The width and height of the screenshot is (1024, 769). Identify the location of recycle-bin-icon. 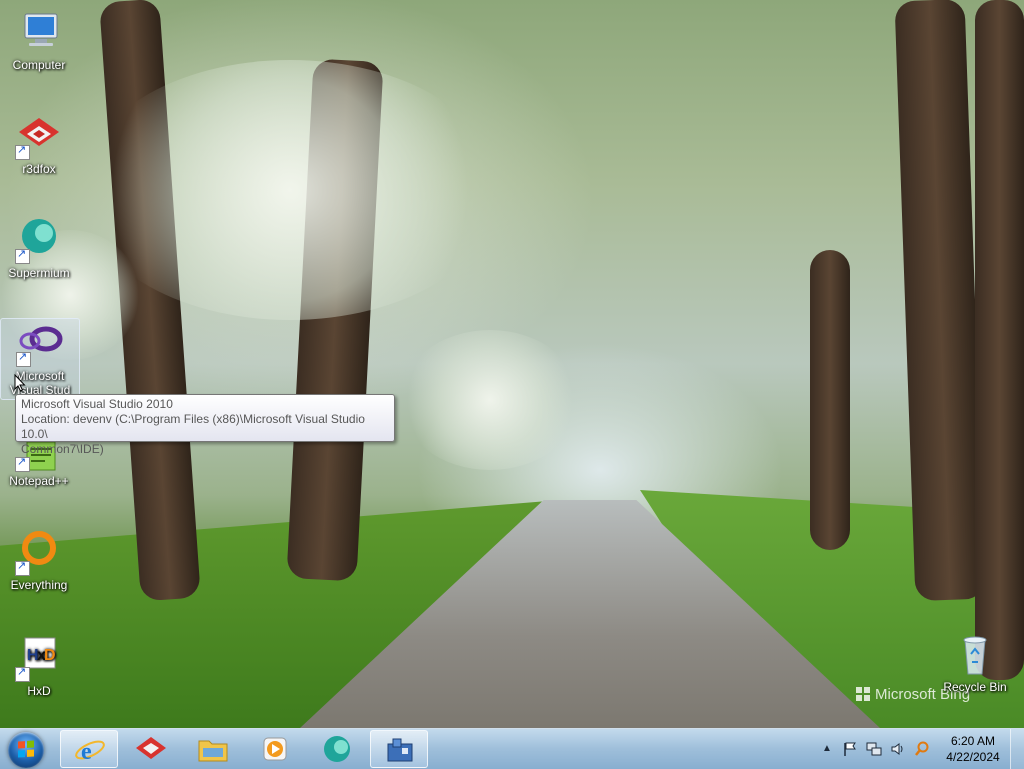
(975, 654).